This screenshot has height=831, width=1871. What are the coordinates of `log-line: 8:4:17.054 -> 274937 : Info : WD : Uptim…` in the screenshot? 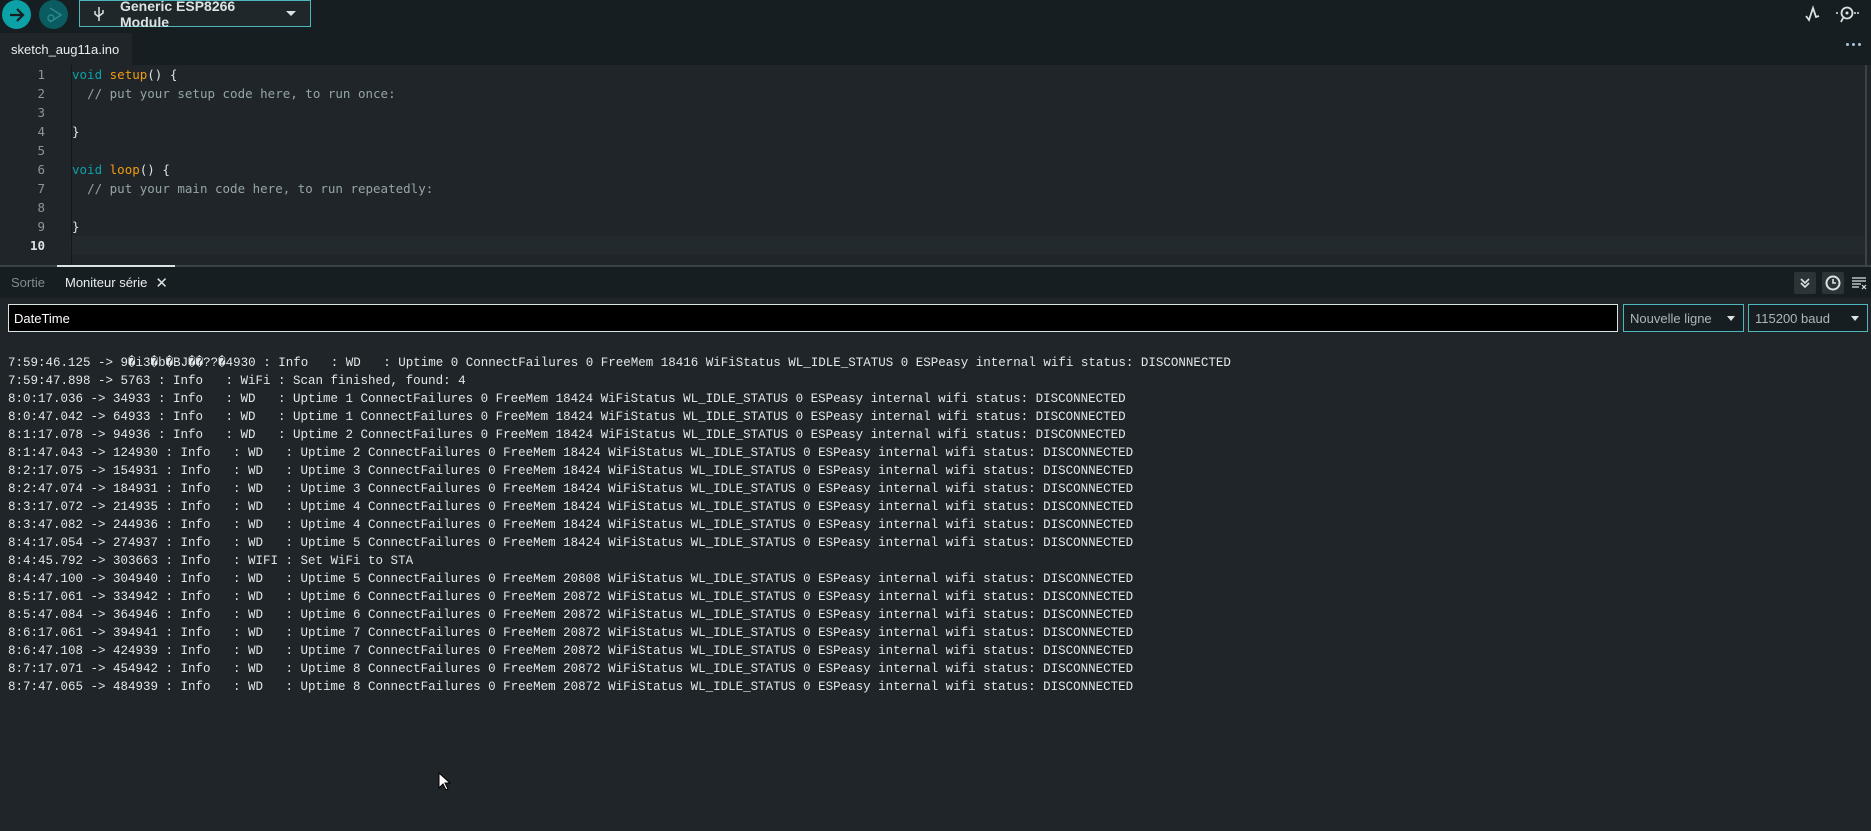 It's located at (571, 543).